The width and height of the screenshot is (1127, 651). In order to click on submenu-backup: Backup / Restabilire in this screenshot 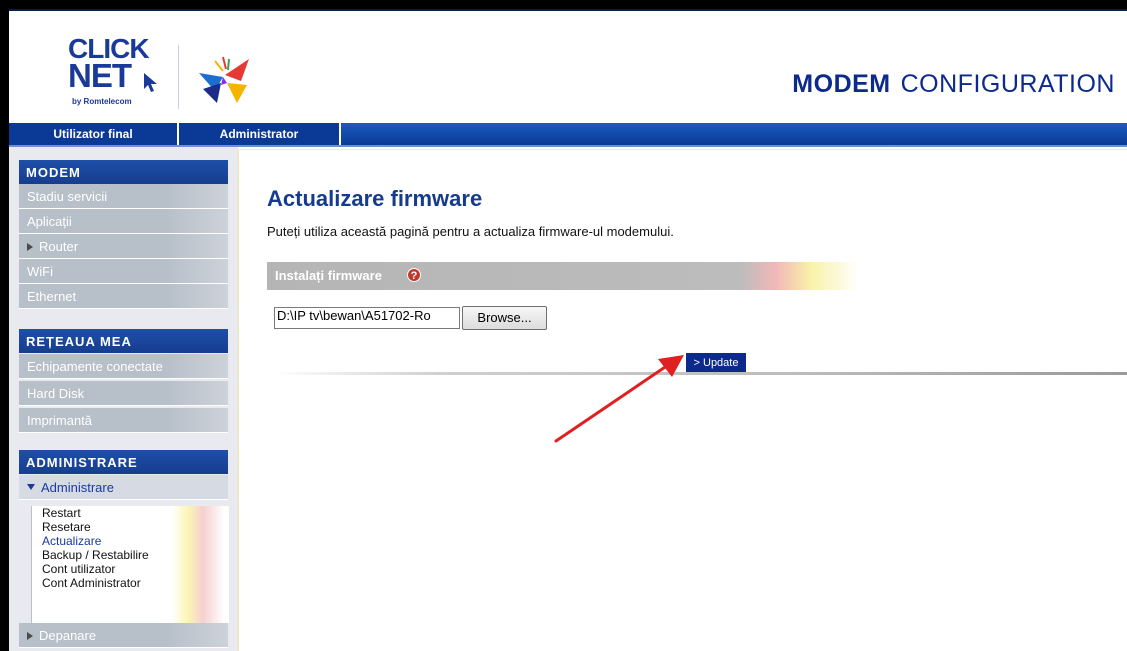, I will do `click(95, 555)`.